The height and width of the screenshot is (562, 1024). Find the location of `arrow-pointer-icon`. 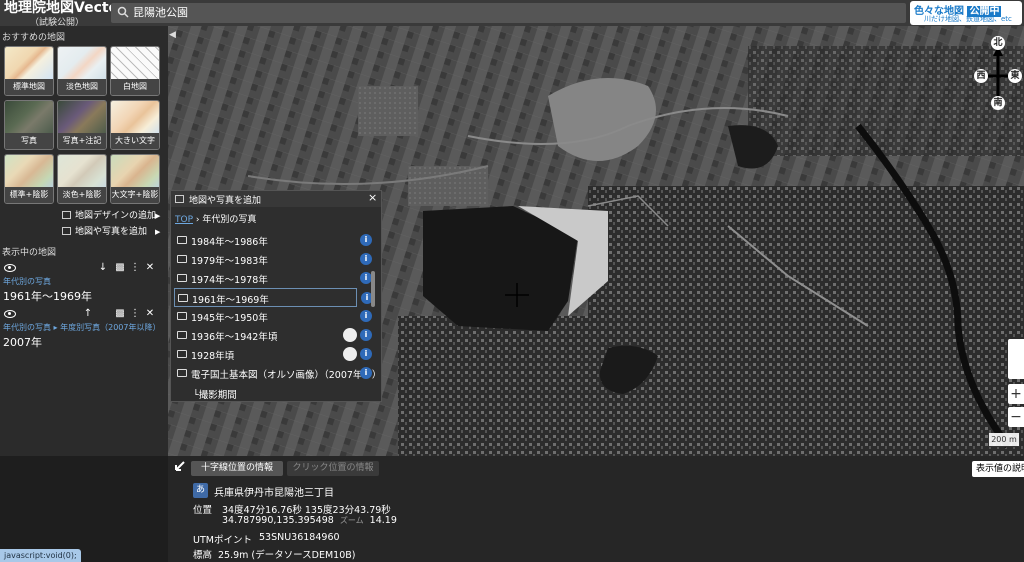

arrow-pointer-icon is located at coordinates (179, 467).